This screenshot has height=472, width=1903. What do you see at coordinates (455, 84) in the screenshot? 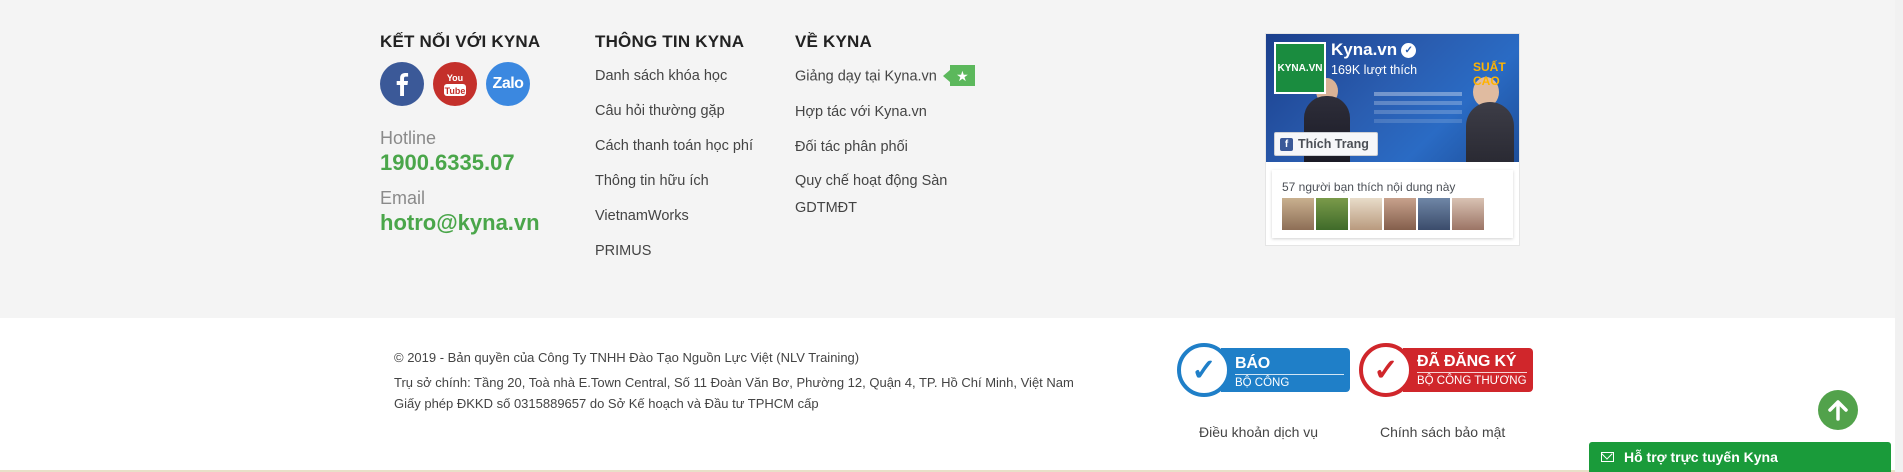
I see `youtube-icon: You Tube` at bounding box center [455, 84].